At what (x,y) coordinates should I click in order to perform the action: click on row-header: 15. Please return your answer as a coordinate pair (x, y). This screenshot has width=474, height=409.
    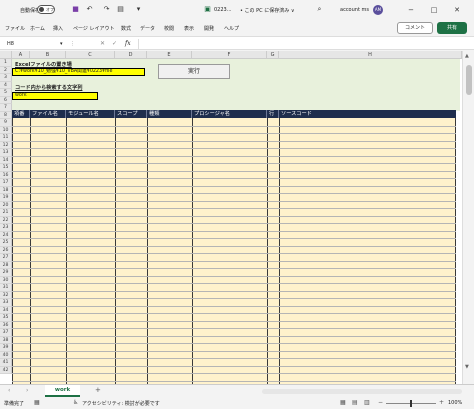
    Looking at the image, I should click on (6, 168).